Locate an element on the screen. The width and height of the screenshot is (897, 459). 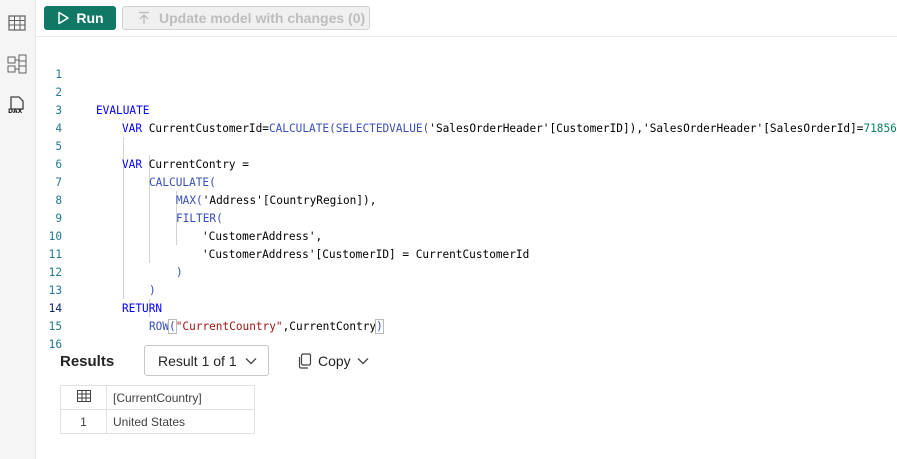
table-row: 1 United States is located at coordinates (157, 421).